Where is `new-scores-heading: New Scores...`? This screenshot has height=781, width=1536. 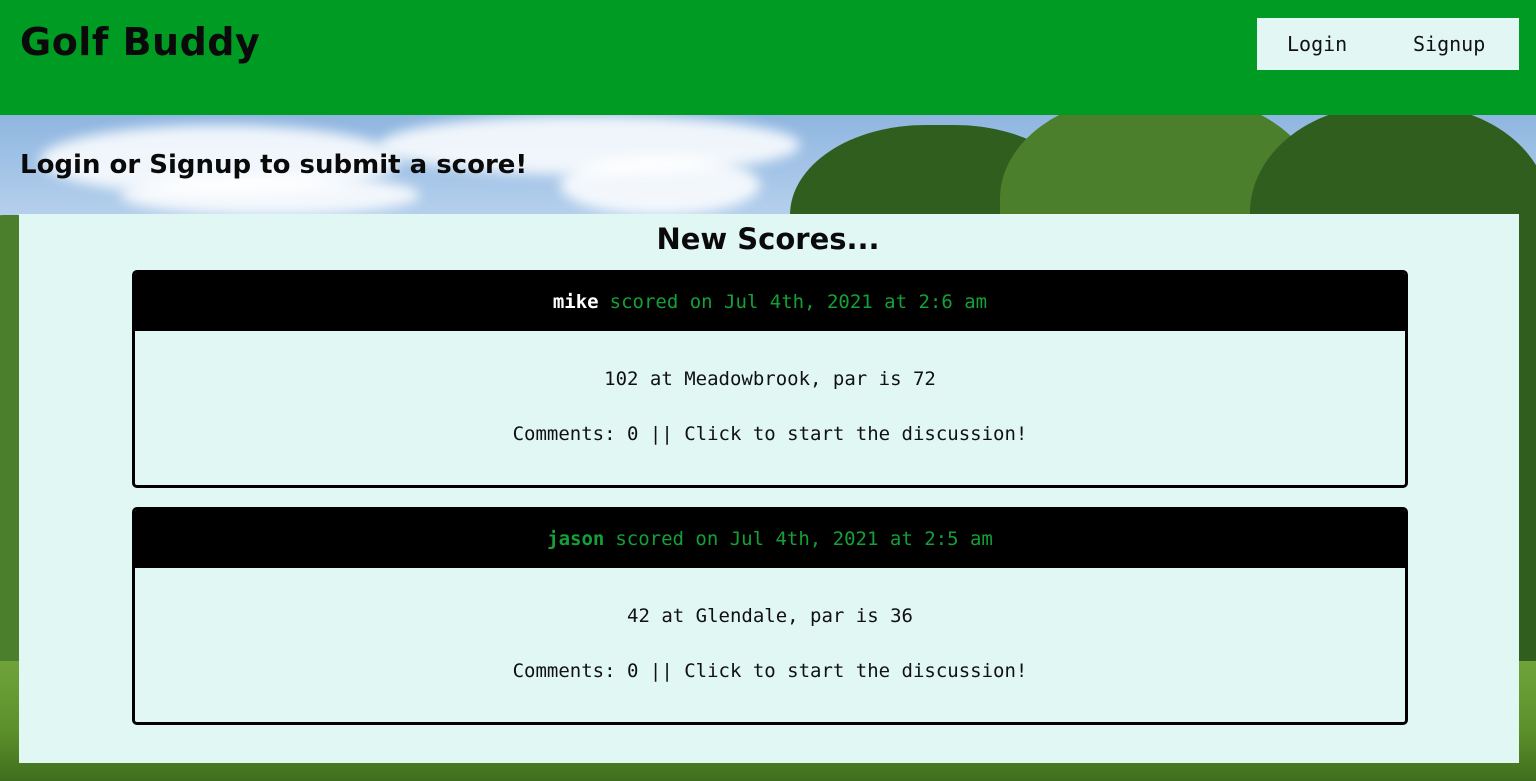 new-scores-heading: New Scores... is located at coordinates (768, 239).